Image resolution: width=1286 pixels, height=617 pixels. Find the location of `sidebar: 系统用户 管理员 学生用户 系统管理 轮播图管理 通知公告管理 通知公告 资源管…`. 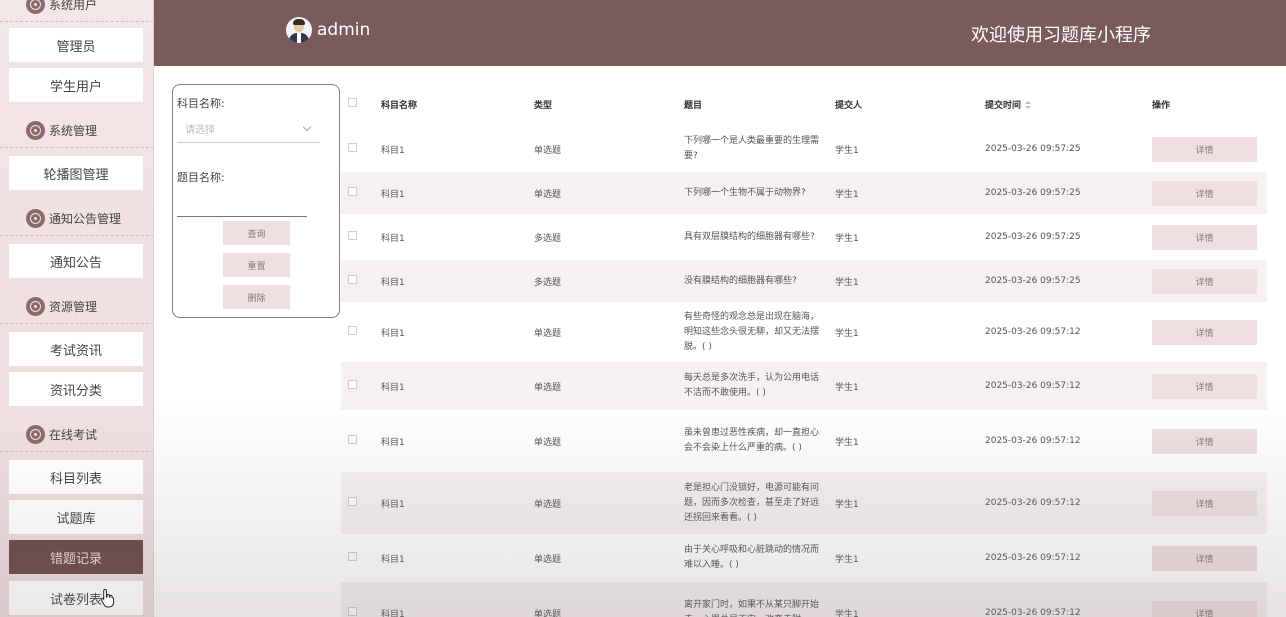

sidebar: 系统用户 管理员 学生用户 系统管理 轮播图管理 通知公告管理 通知公告 资源管… is located at coordinates (77, 308).